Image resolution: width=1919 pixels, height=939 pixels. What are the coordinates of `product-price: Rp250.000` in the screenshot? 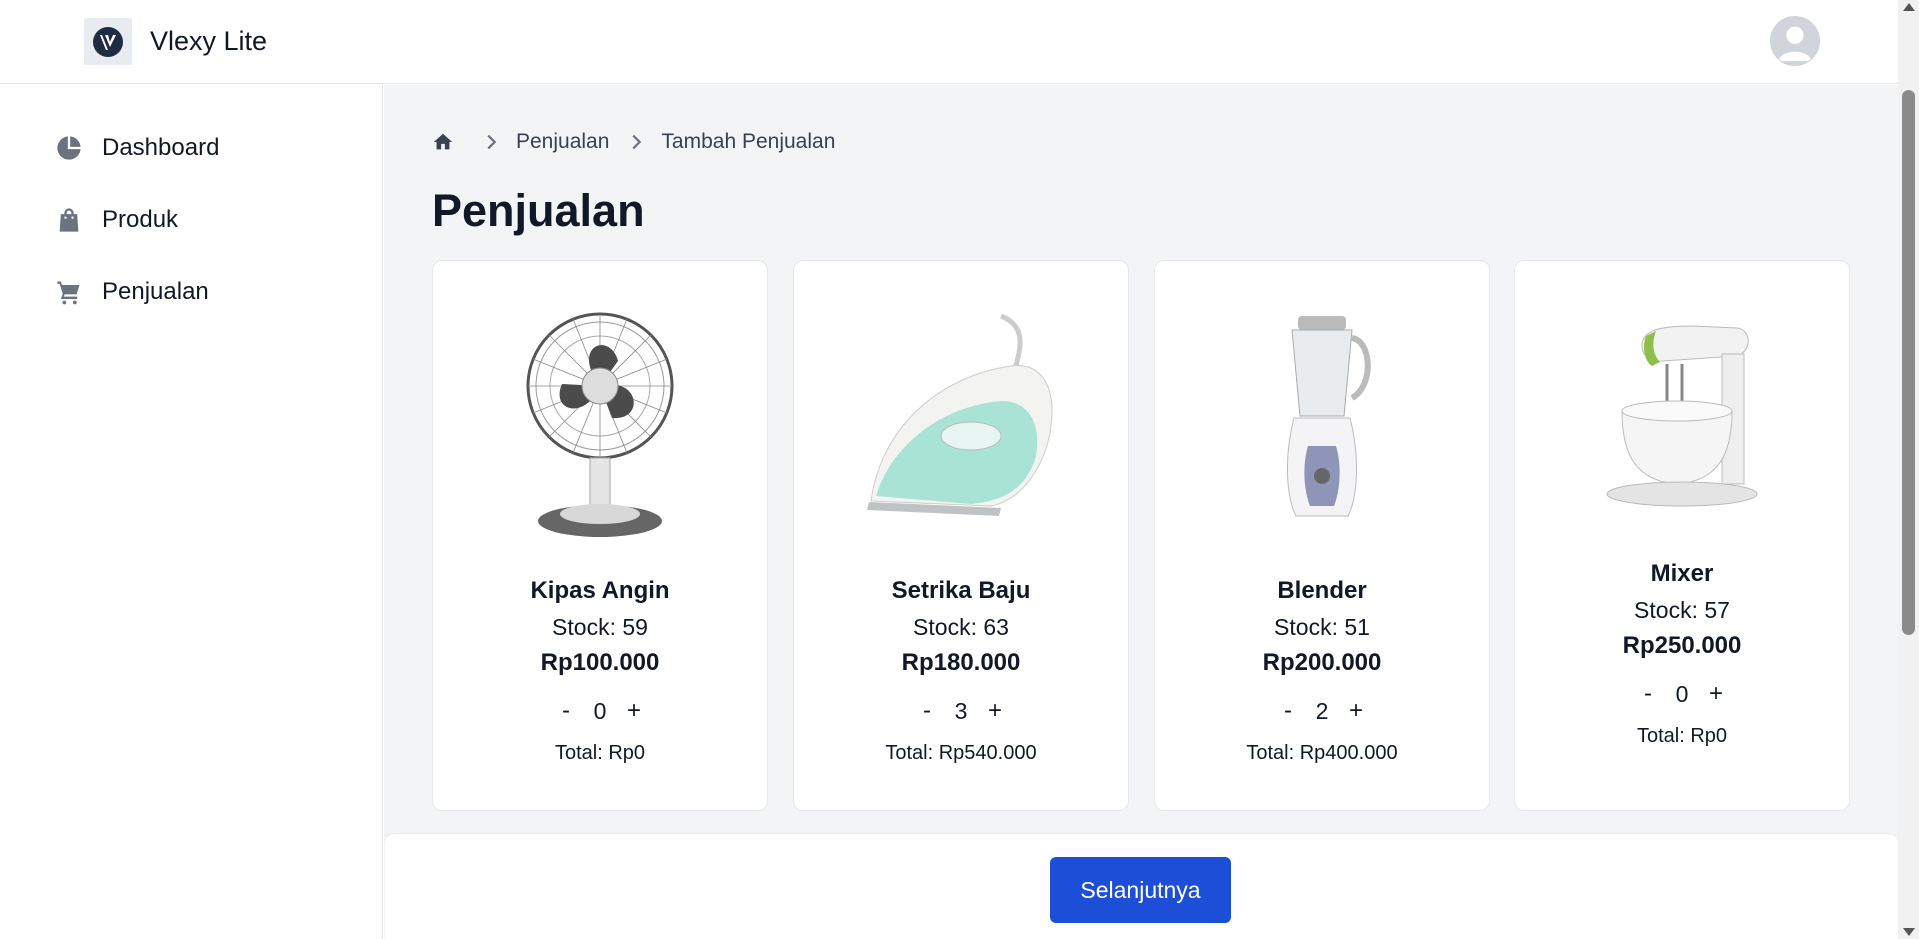 It's located at (1682, 645).